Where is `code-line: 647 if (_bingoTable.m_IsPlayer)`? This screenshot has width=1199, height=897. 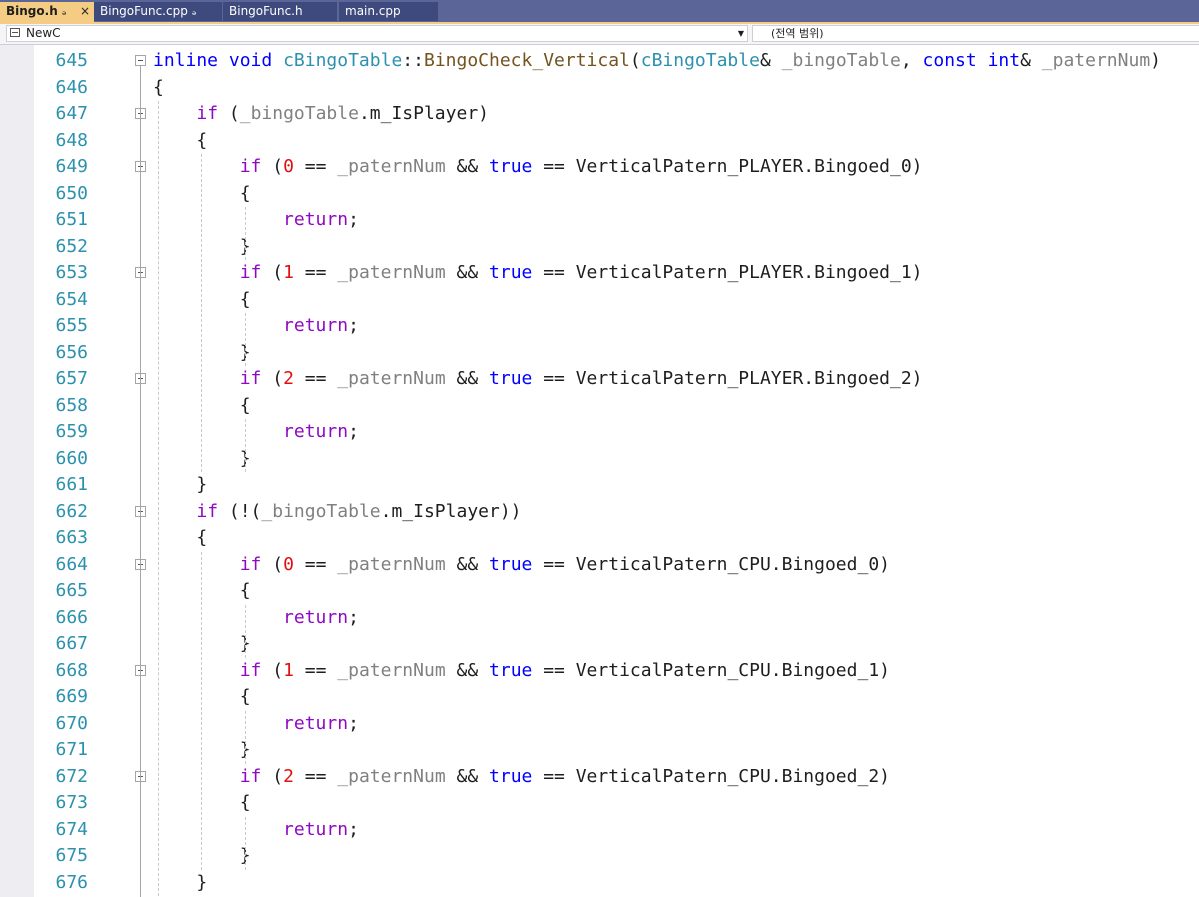 code-line: 647 if (_bingoTable.m_IsPlayer) is located at coordinates (599, 114).